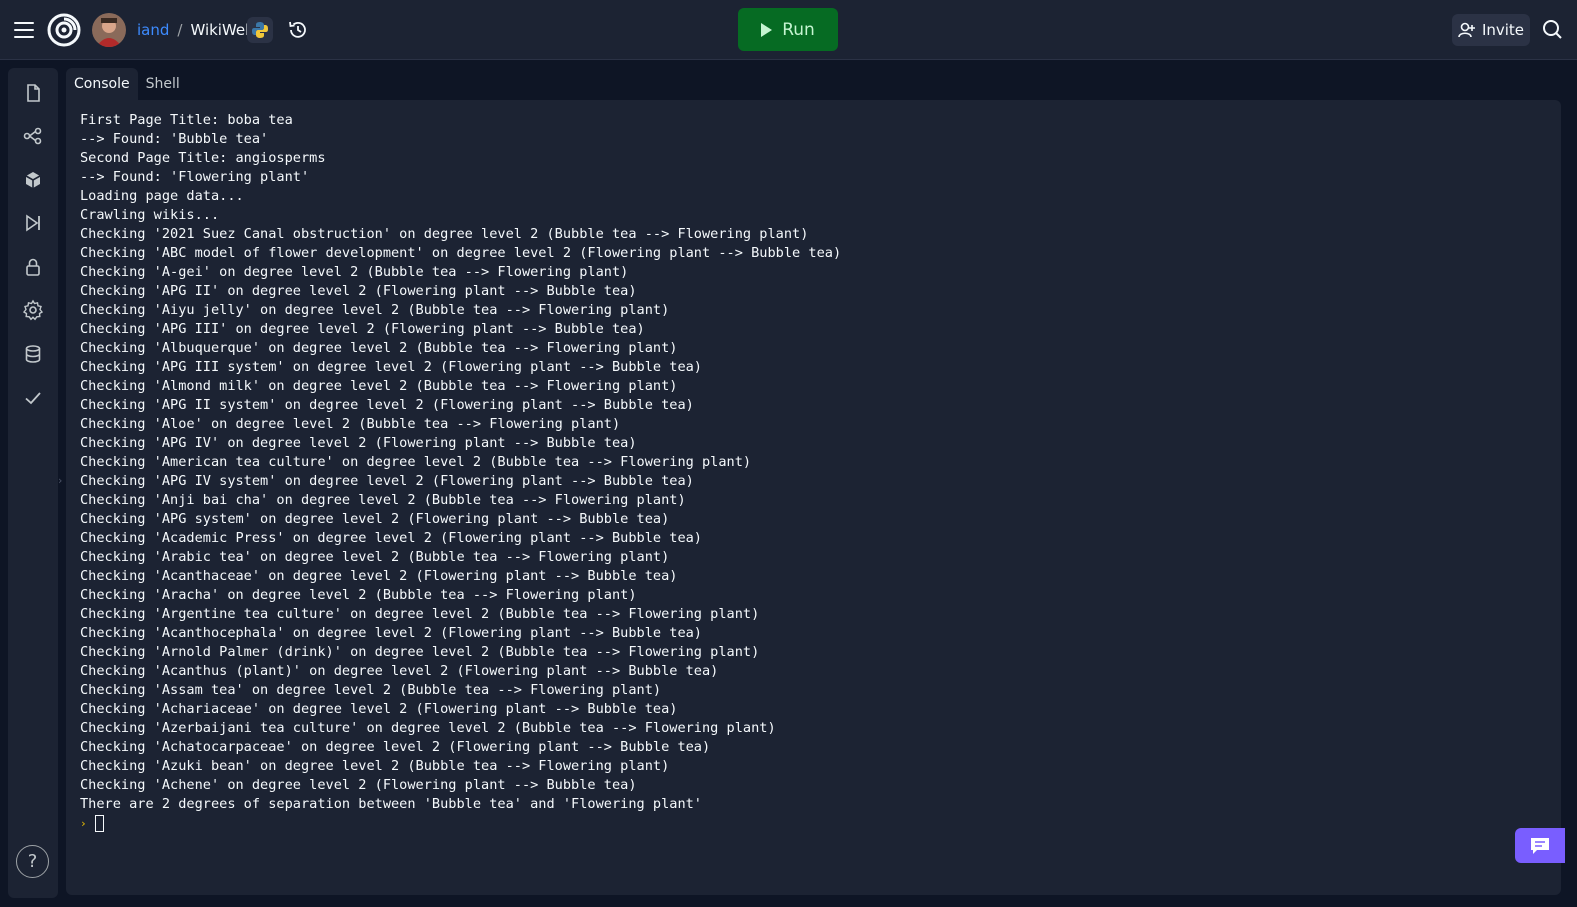  What do you see at coordinates (1503, 30) in the screenshot?
I see `invite-label: Invite` at bounding box center [1503, 30].